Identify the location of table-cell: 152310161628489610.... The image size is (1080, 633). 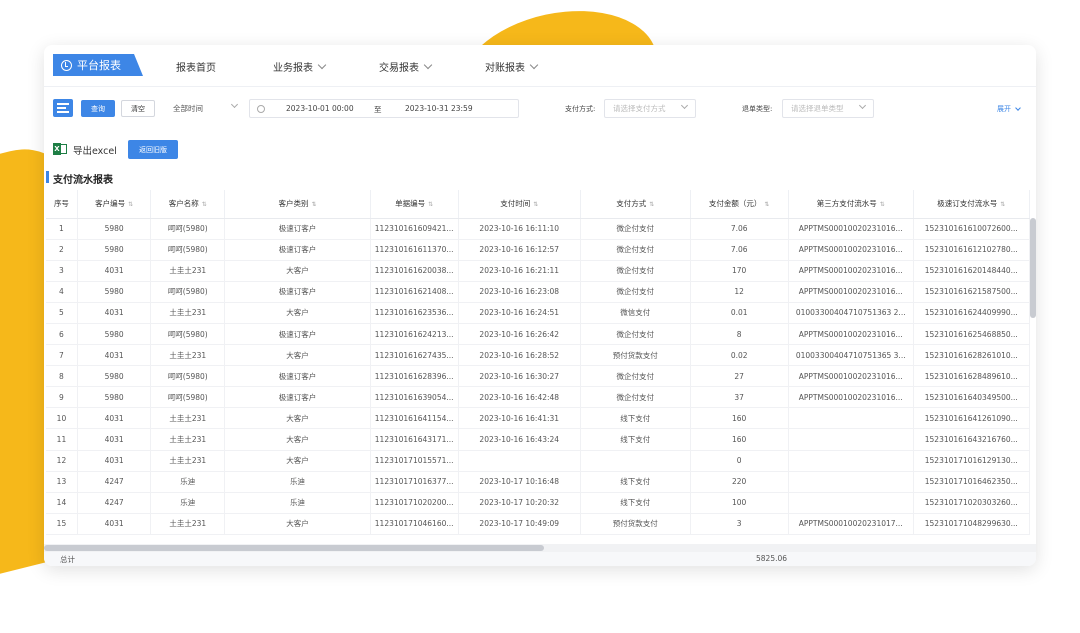
(971, 376).